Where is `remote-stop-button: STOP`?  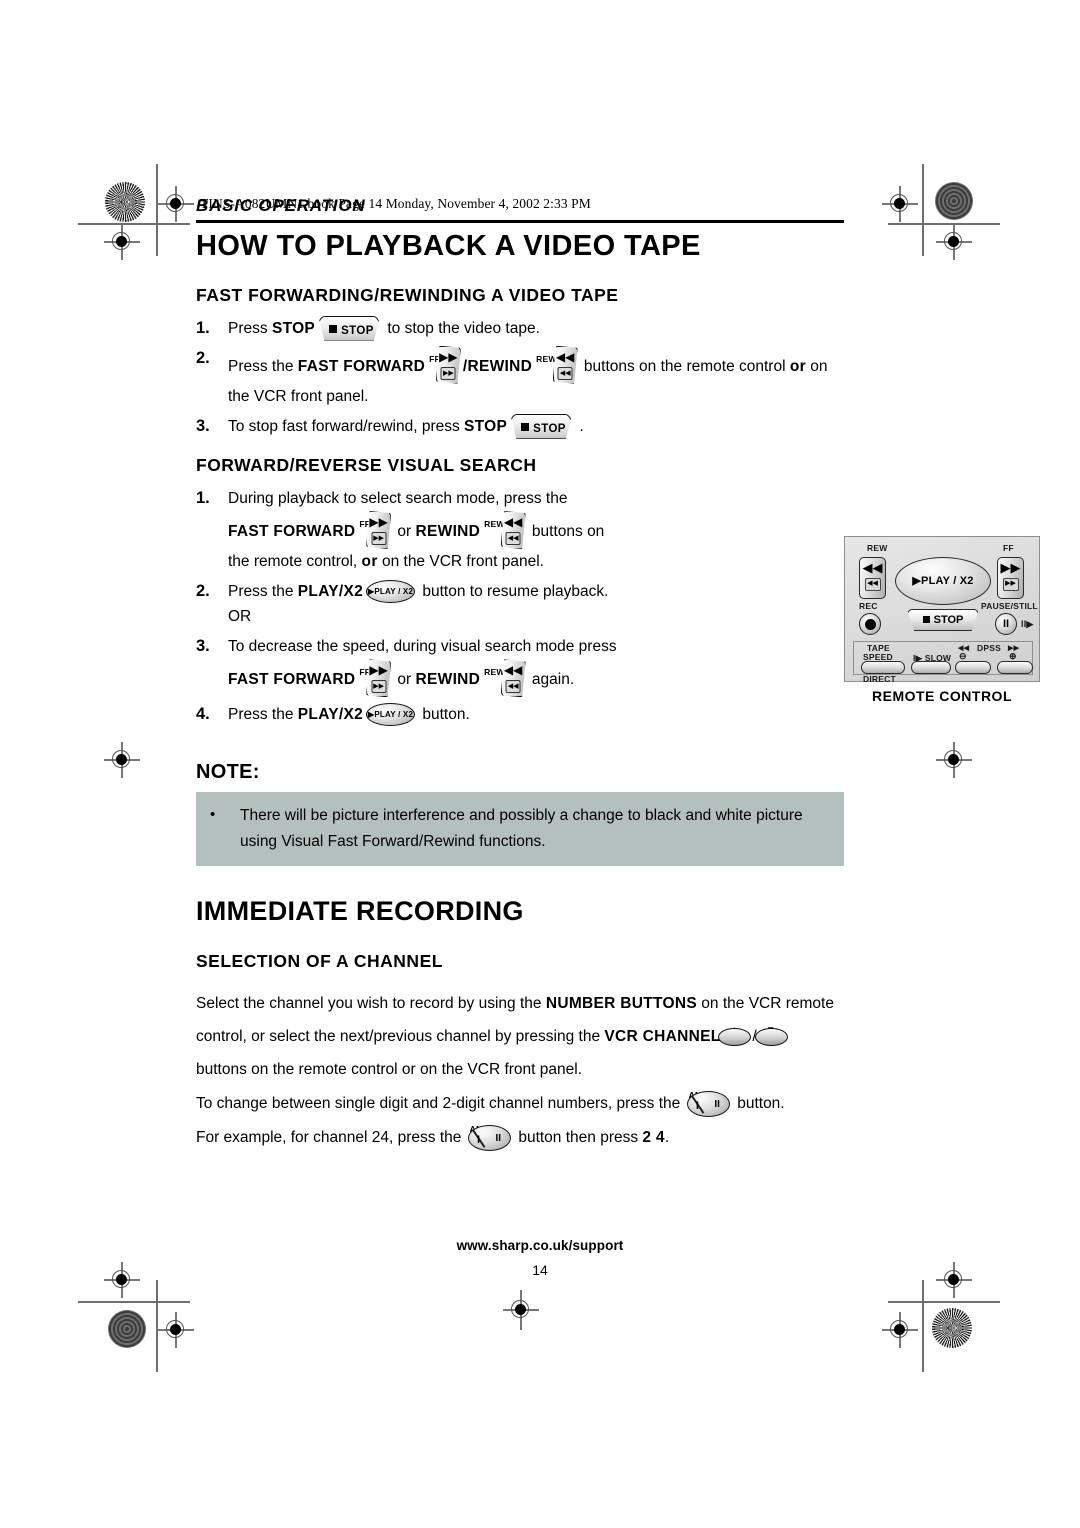
remote-stop-button: STOP is located at coordinates (943, 620).